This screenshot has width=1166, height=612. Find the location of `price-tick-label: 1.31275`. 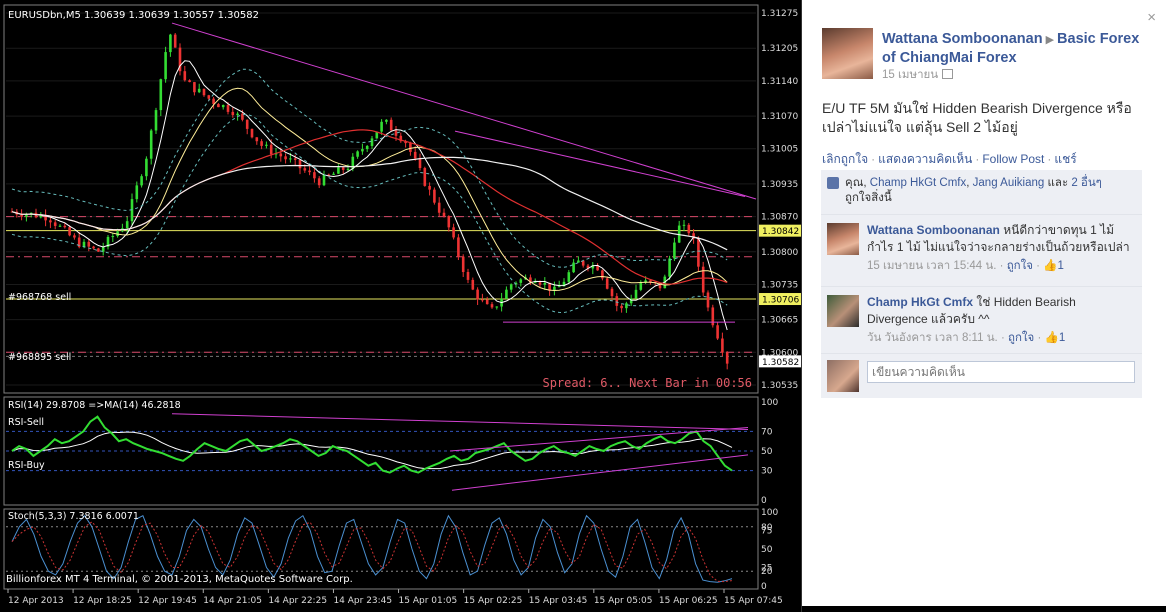

price-tick-label: 1.31275 is located at coordinates (779, 14).